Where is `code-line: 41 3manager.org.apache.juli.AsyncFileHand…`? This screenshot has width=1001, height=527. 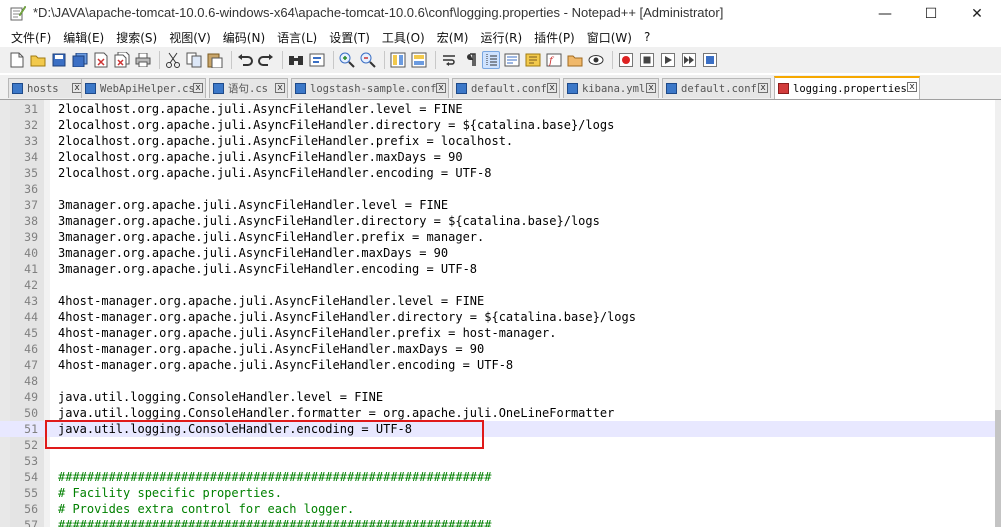 code-line: 41 3manager.org.apache.juli.AsyncFileHand… is located at coordinates (498, 269).